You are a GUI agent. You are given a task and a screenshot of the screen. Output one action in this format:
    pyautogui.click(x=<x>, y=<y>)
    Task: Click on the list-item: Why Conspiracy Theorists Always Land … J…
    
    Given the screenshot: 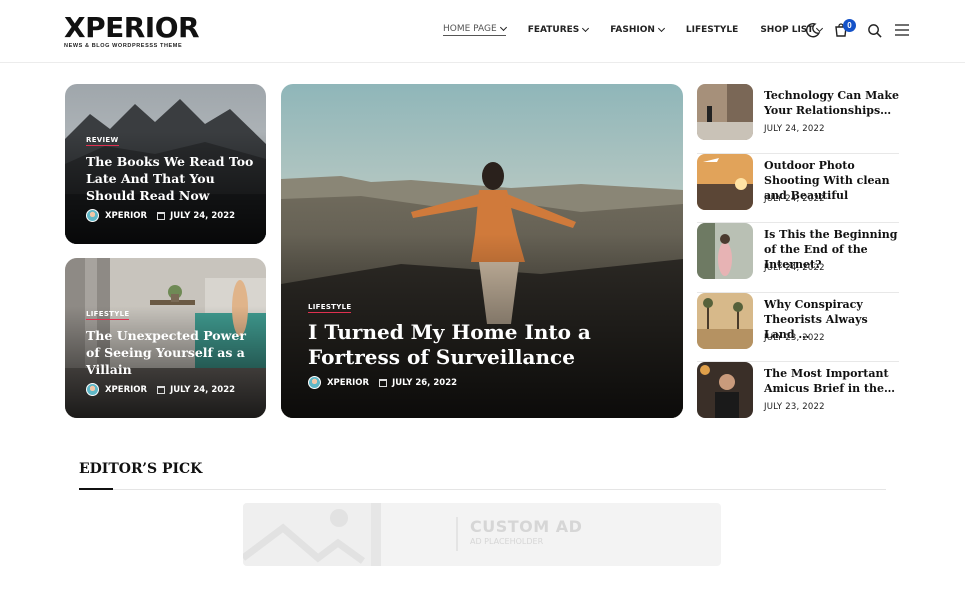 What is the action you would take?
    pyautogui.click(x=798, y=327)
    